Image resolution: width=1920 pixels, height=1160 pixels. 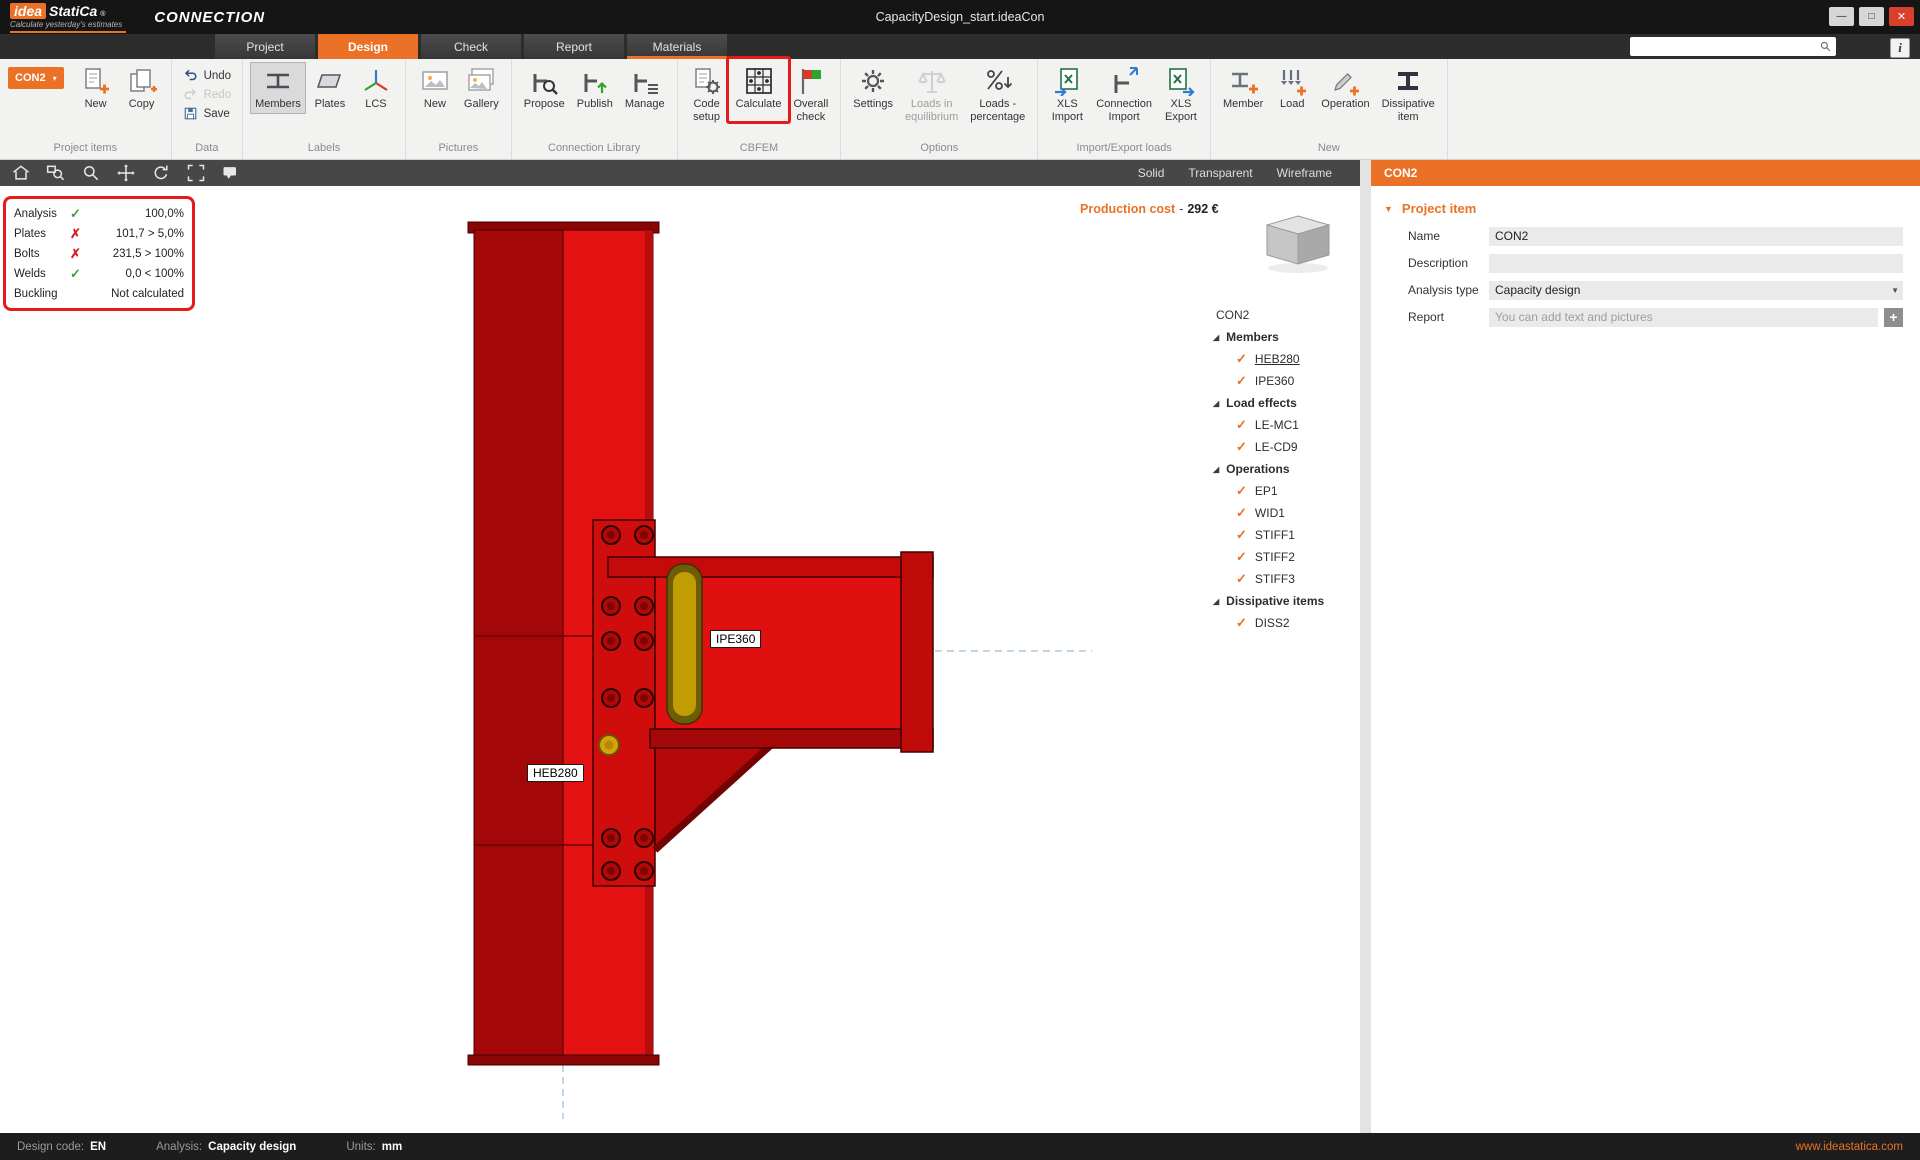 What do you see at coordinates (1151, 173) in the screenshot?
I see `view-mode-solid: Solid` at bounding box center [1151, 173].